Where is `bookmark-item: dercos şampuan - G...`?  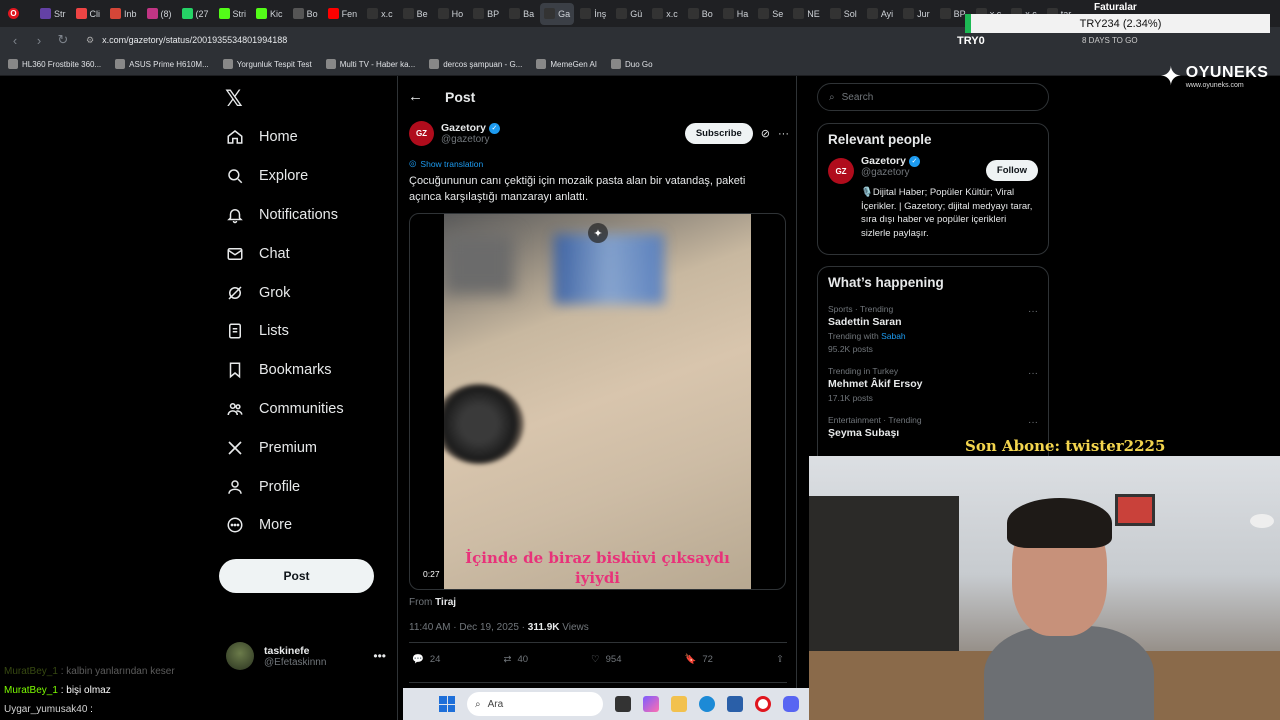
bookmark-item: dercos şampuan - G... is located at coordinates (475, 64).